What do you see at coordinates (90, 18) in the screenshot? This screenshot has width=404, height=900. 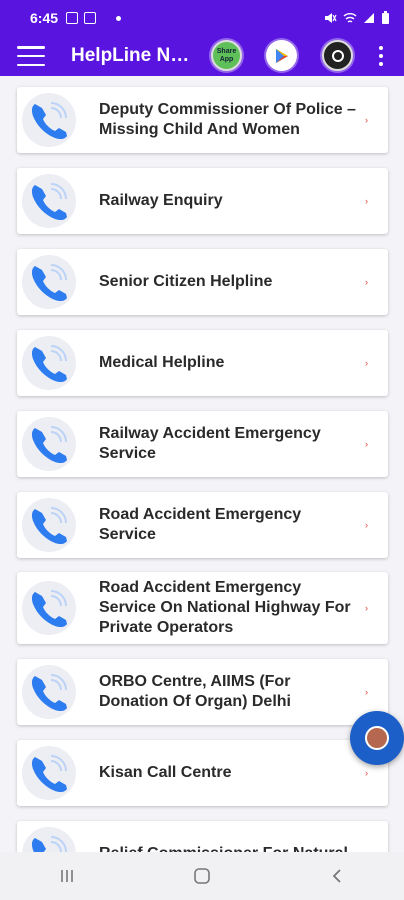 I see `message-icon` at bounding box center [90, 18].